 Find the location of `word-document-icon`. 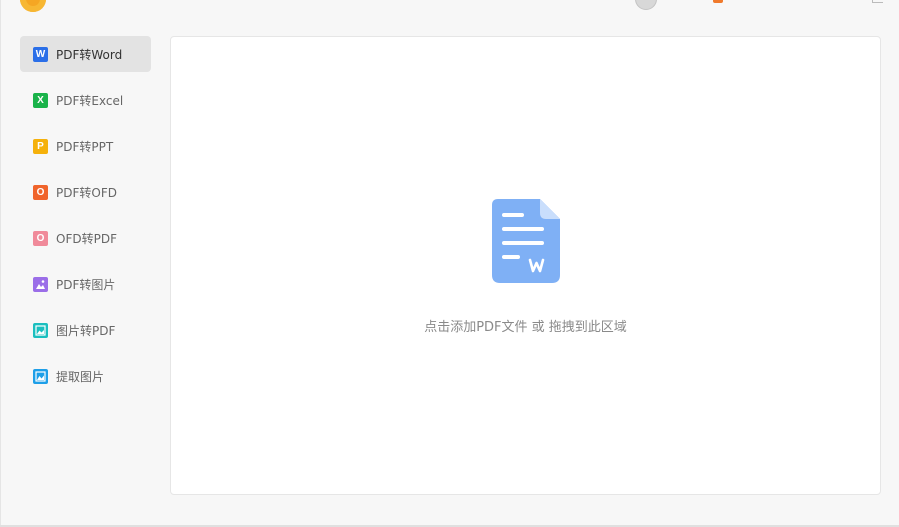

word-document-icon is located at coordinates (526, 241).